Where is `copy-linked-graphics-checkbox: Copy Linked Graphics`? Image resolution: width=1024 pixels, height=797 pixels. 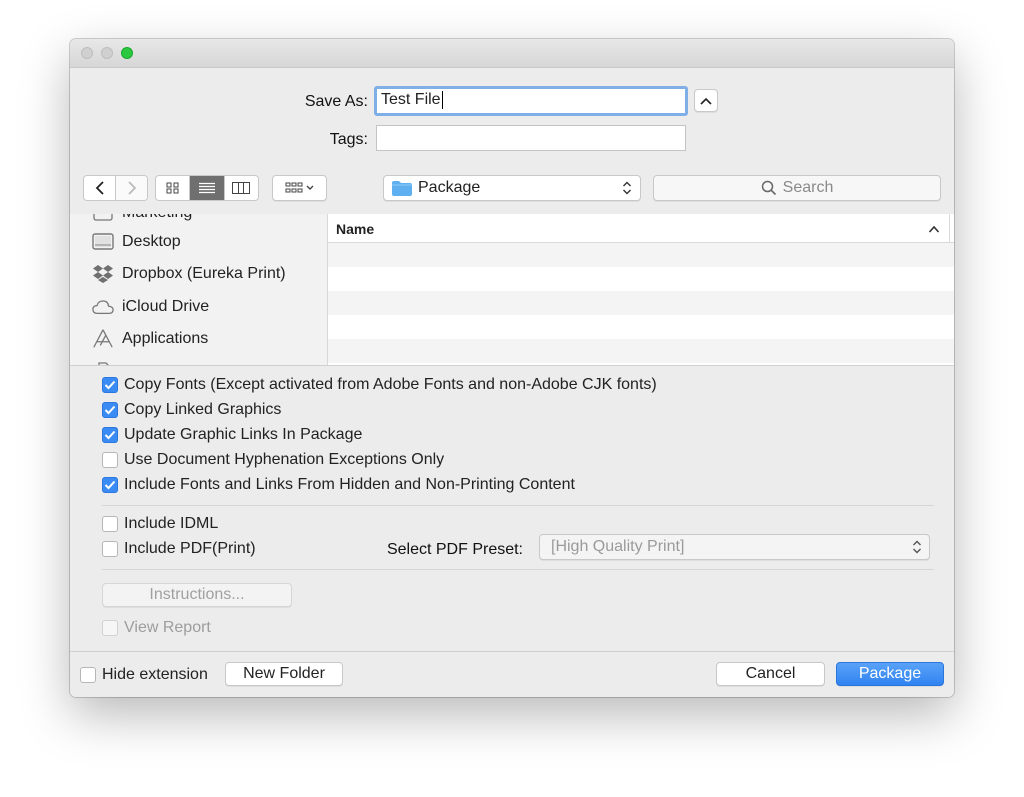 copy-linked-graphics-checkbox: Copy Linked Graphics is located at coordinates (191, 410).